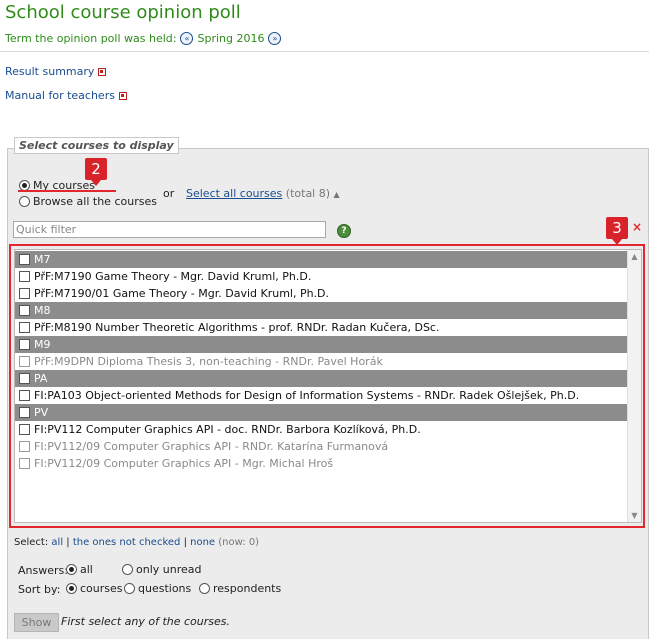 The image size is (649, 641). I want to click on answers-all-option: all, so click(79, 569).